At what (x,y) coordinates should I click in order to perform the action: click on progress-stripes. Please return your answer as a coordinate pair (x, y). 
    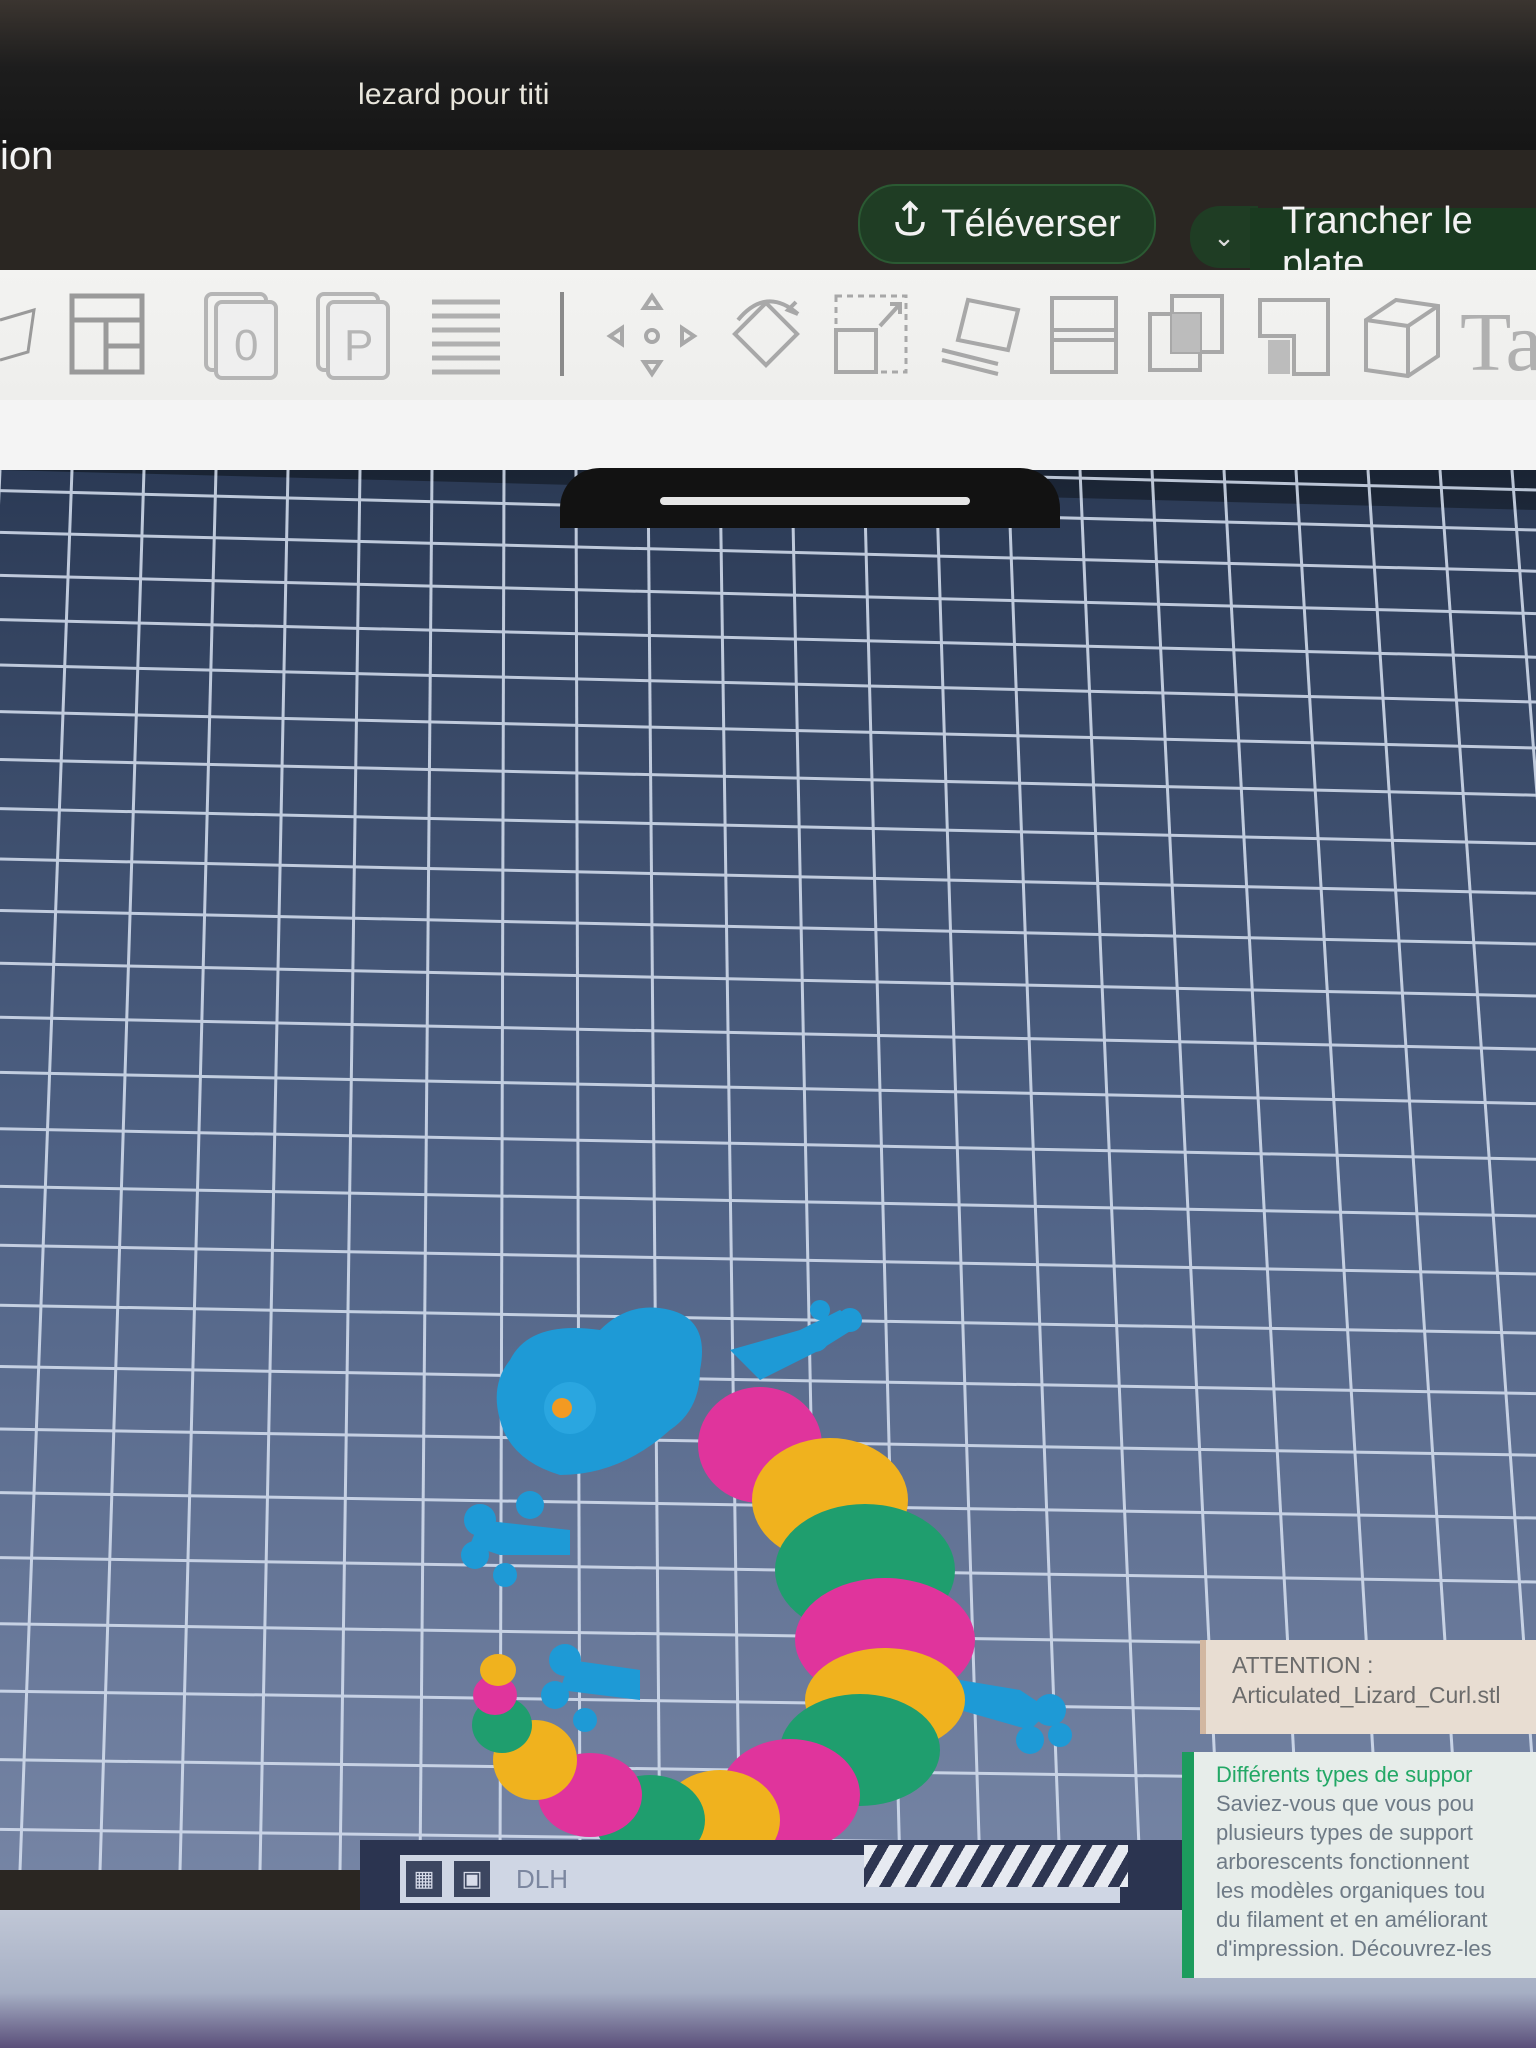
    Looking at the image, I should click on (996, 1866).